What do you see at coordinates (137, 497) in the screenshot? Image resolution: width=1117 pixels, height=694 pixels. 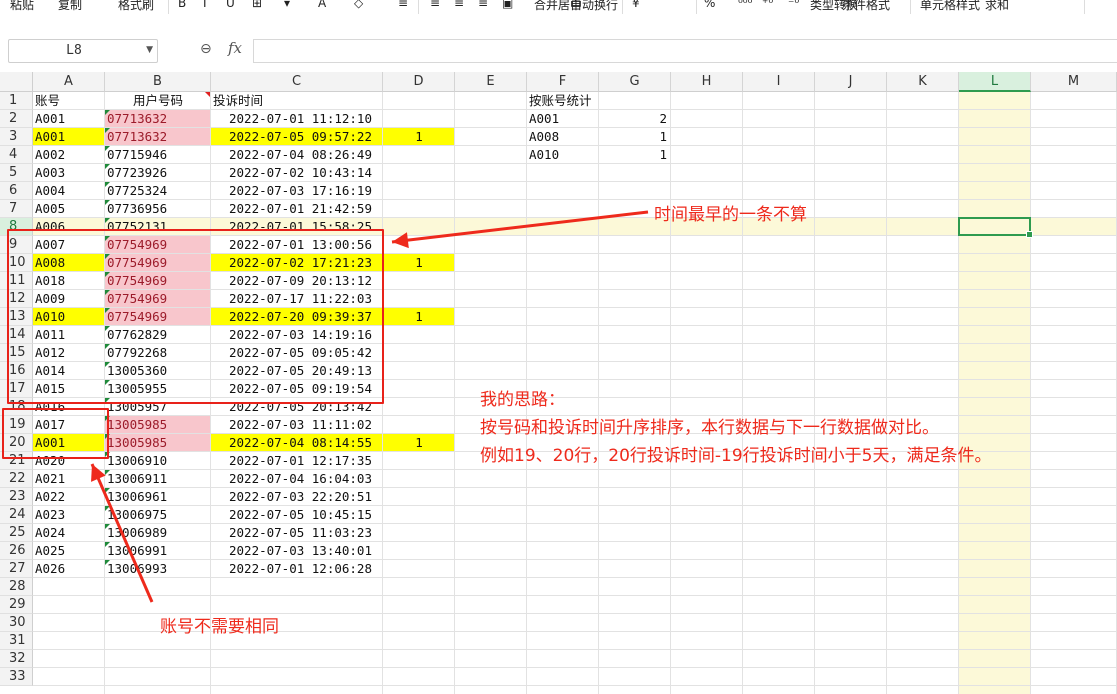 I see `cell-user-number: 13006961` at bounding box center [137, 497].